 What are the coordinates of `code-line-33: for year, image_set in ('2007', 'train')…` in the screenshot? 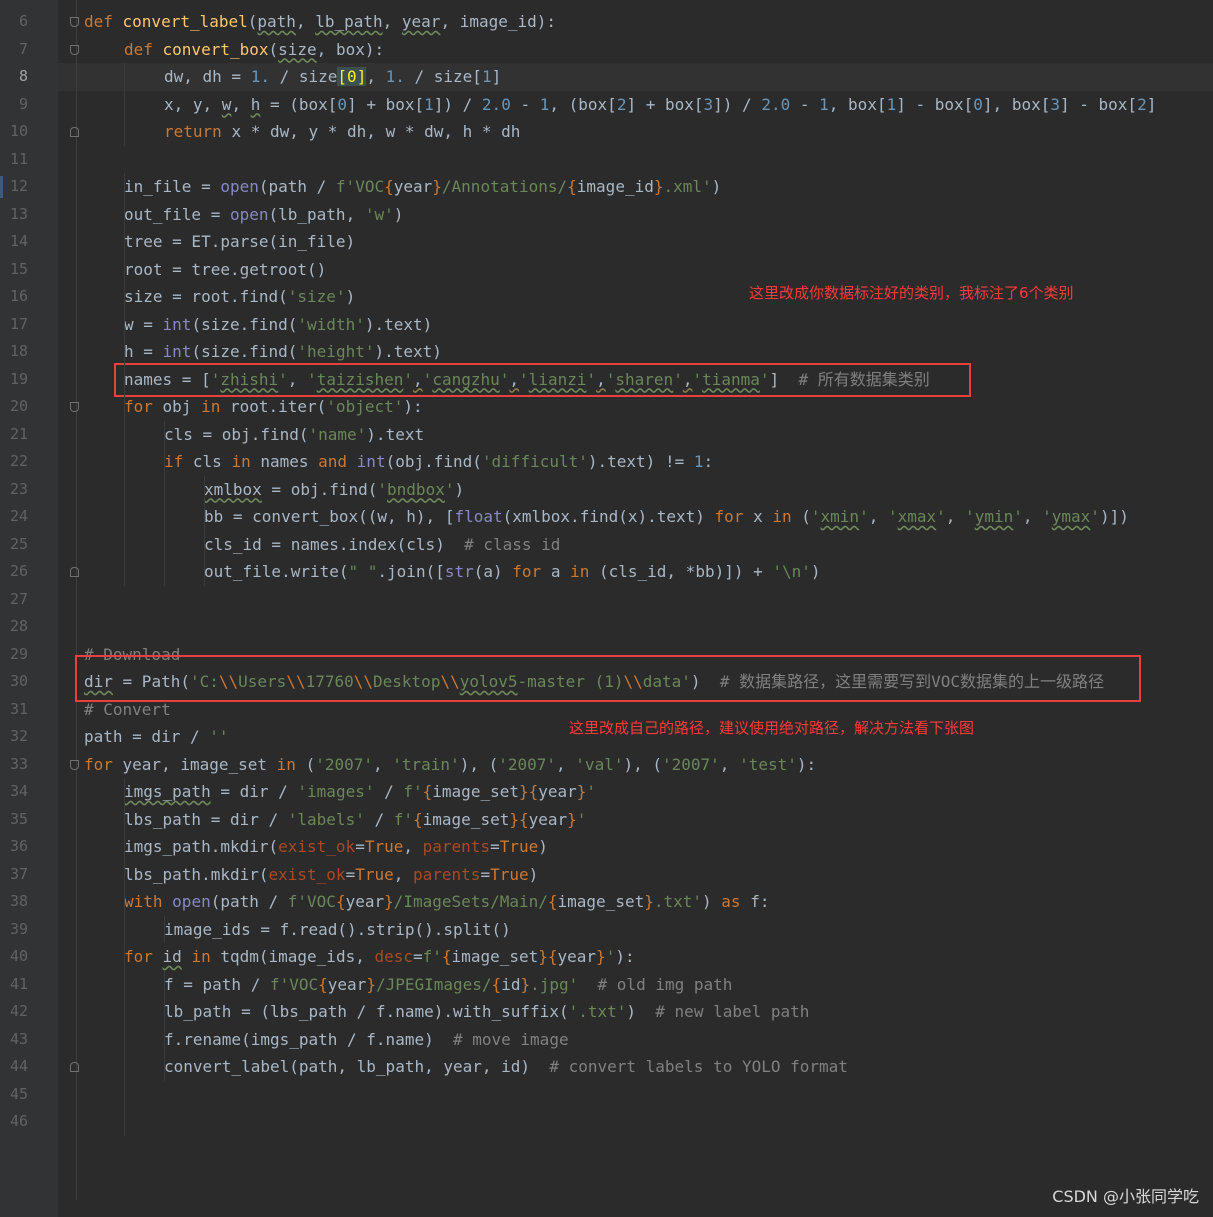 It's located at (450, 765).